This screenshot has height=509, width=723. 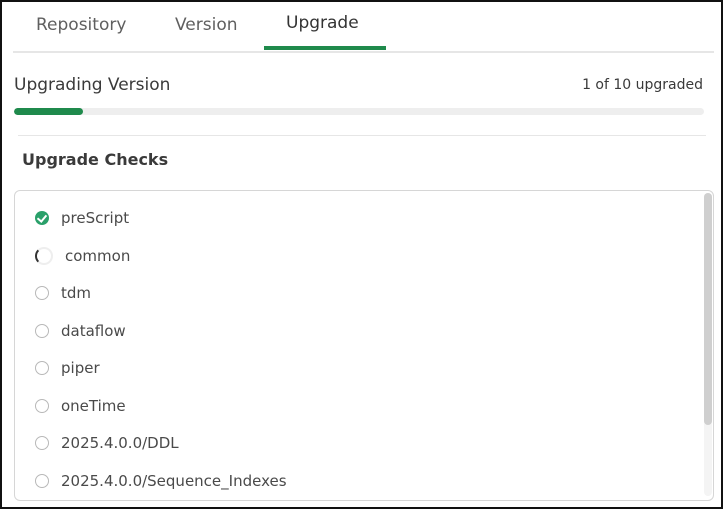 I want to click on list-item: common, so click(x=82, y=256).